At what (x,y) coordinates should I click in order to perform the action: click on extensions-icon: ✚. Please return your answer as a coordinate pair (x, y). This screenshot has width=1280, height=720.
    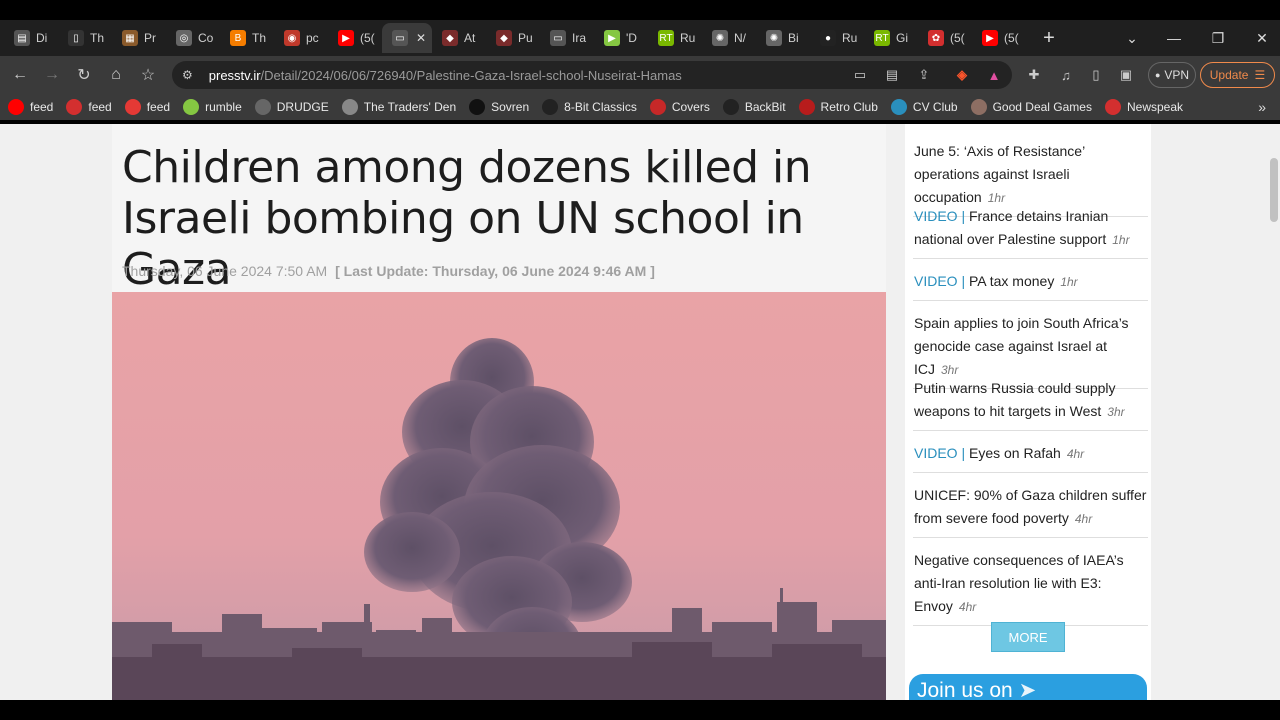
    Looking at the image, I should click on (1034, 75).